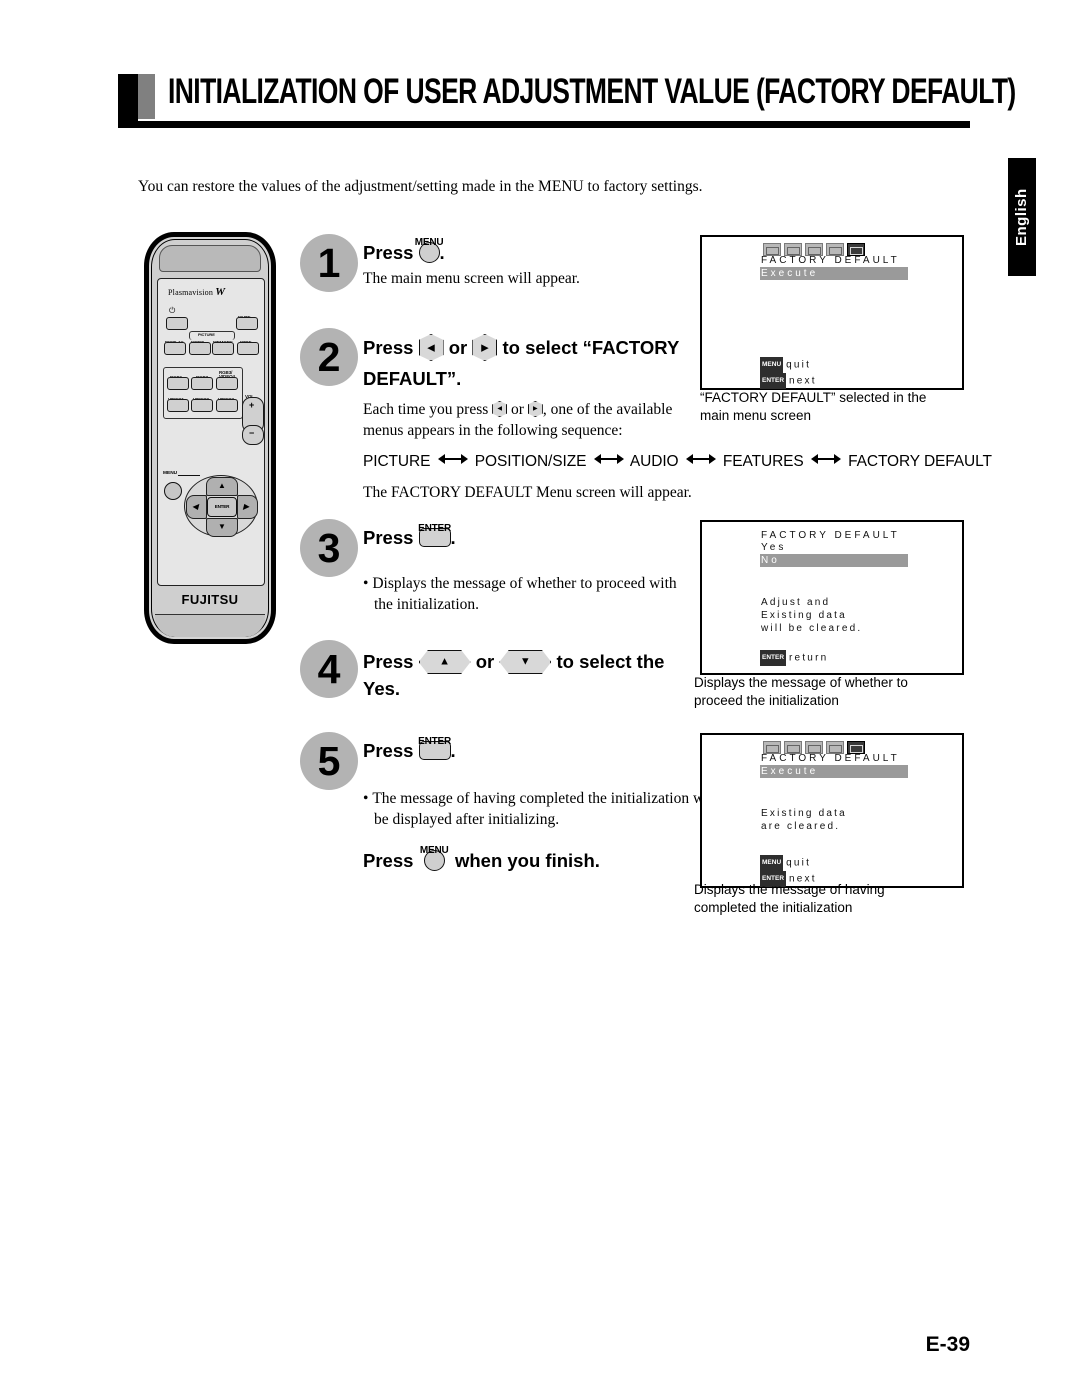 This screenshot has width=1080, height=1397. I want to click on step-4-press-word: Press, so click(388, 661).